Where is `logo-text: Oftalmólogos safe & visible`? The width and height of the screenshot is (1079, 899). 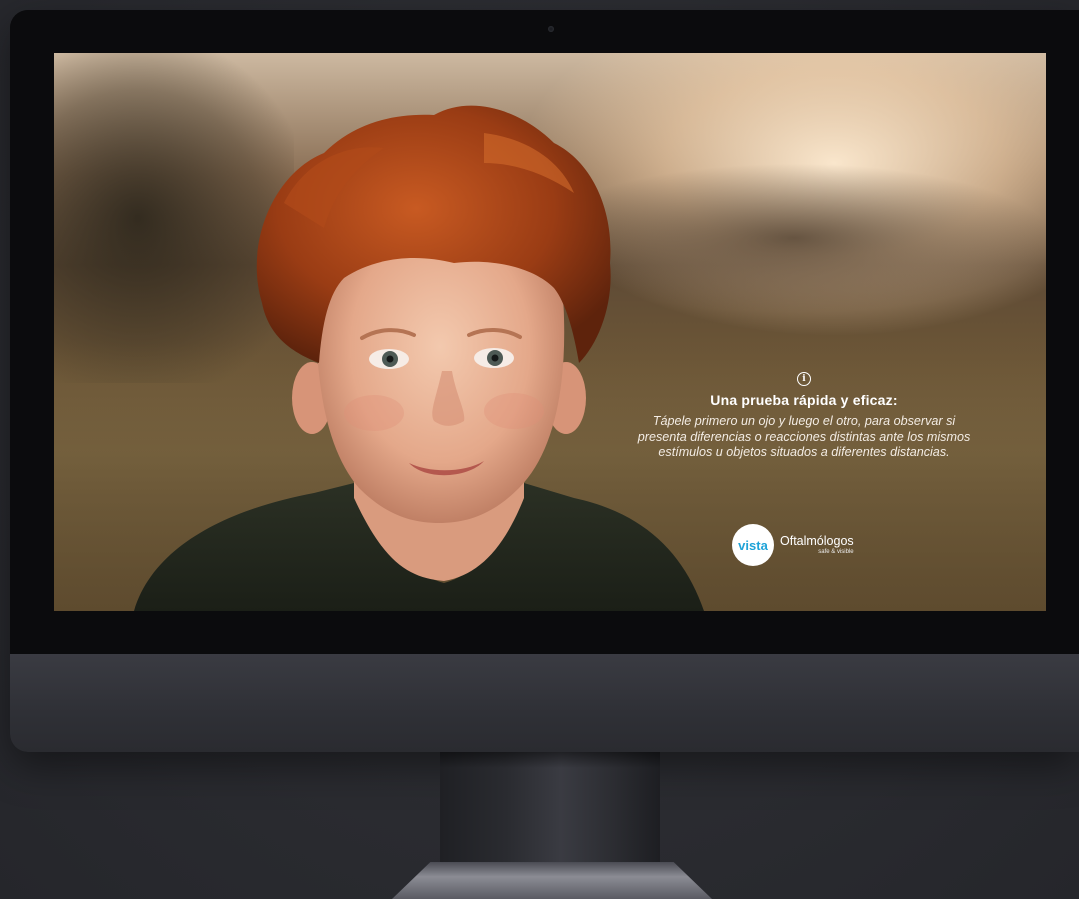 logo-text: Oftalmólogos safe & visible is located at coordinates (817, 545).